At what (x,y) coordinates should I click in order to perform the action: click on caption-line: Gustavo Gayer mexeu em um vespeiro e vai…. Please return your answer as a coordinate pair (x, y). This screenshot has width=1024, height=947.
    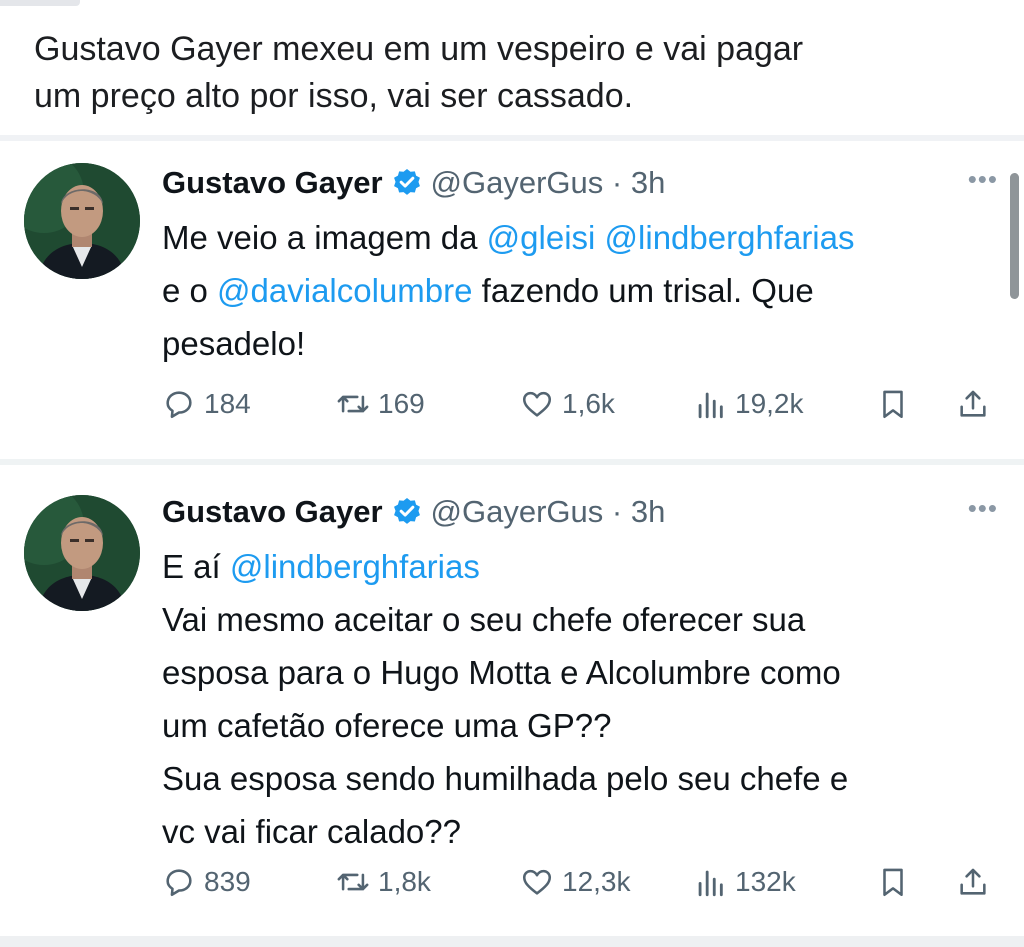
    Looking at the image, I should click on (419, 49).